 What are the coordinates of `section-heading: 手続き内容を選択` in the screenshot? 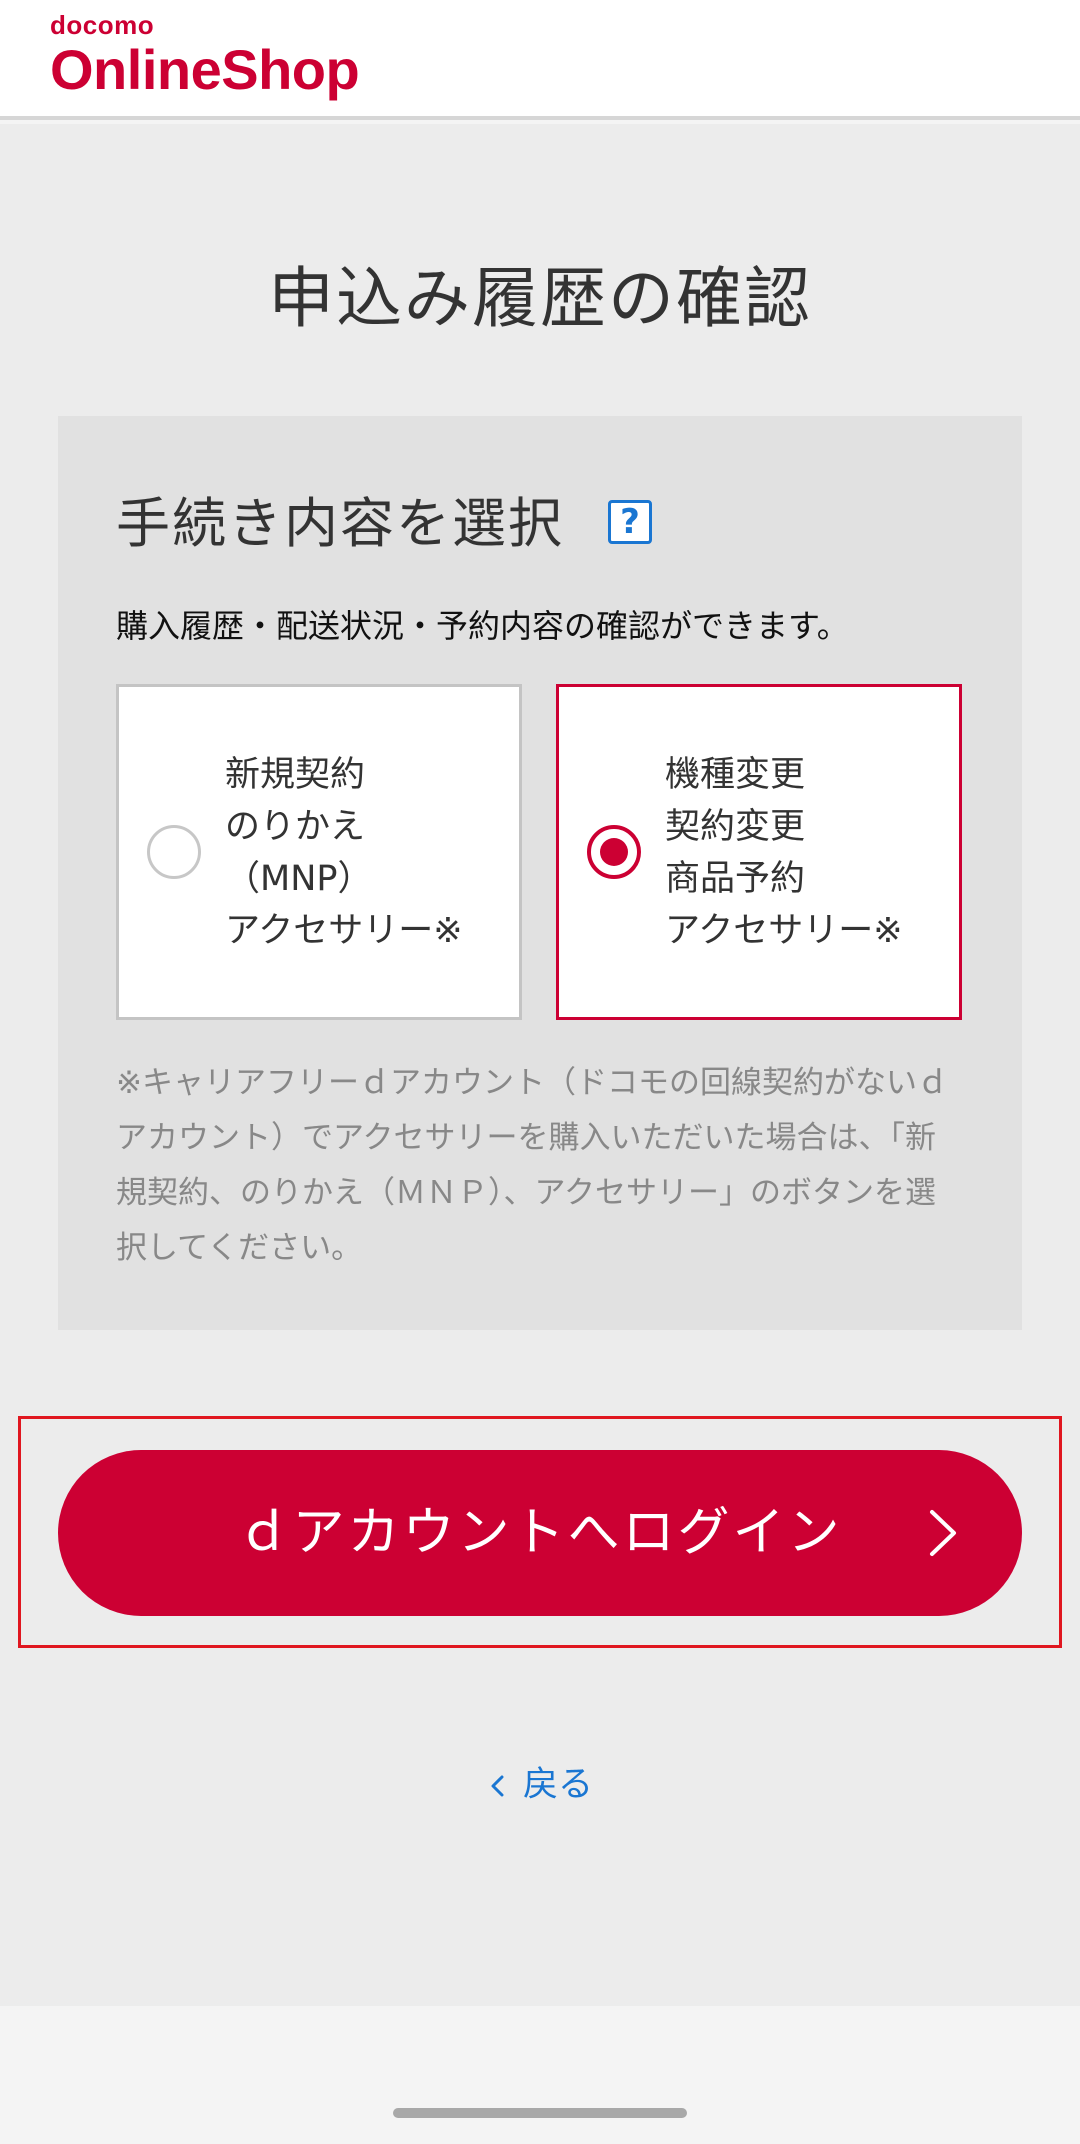 It's located at (340, 523).